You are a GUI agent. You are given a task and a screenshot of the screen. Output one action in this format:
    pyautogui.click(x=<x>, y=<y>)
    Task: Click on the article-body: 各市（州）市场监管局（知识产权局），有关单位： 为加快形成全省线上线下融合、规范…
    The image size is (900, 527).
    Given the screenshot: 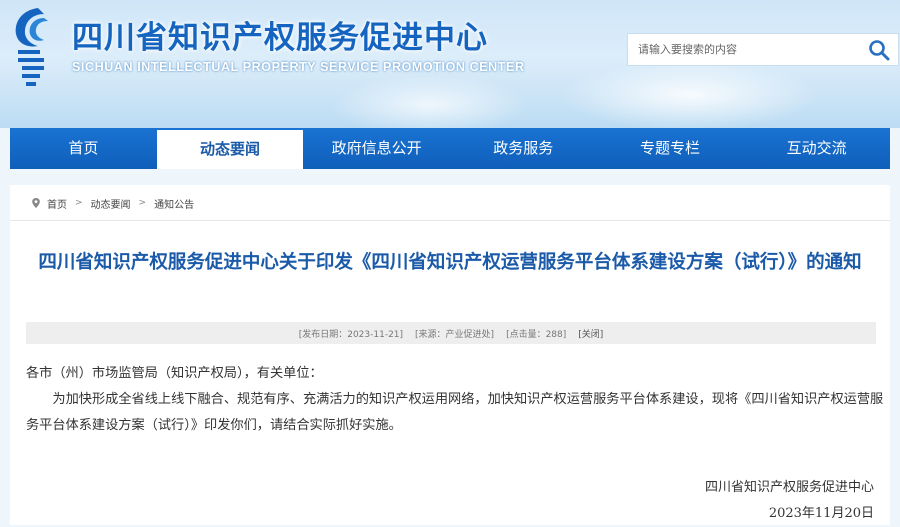 What is the action you would take?
    pyautogui.click(x=455, y=400)
    